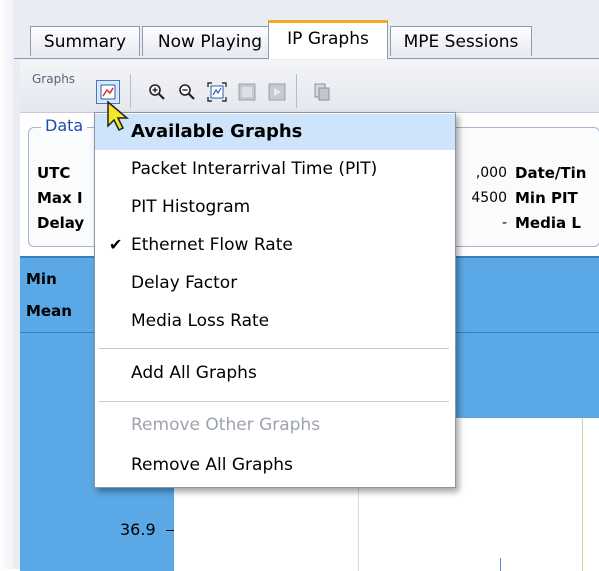  I want to click on tab-ip-graphs: IP Graphs, so click(328, 39).